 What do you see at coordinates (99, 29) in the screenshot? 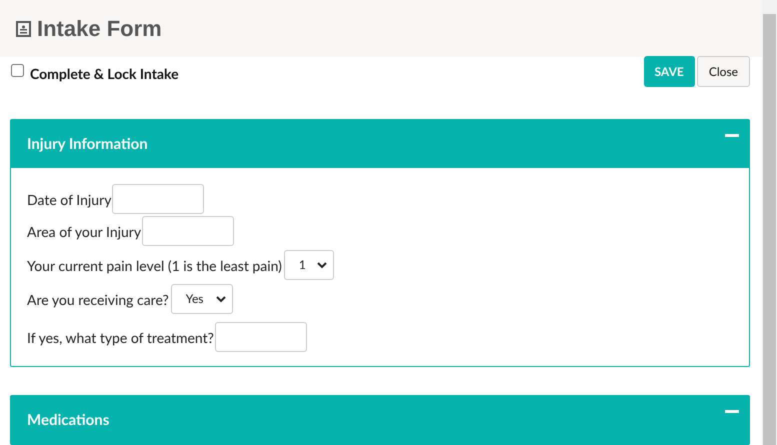
I see `window-title: Intake Form` at bounding box center [99, 29].